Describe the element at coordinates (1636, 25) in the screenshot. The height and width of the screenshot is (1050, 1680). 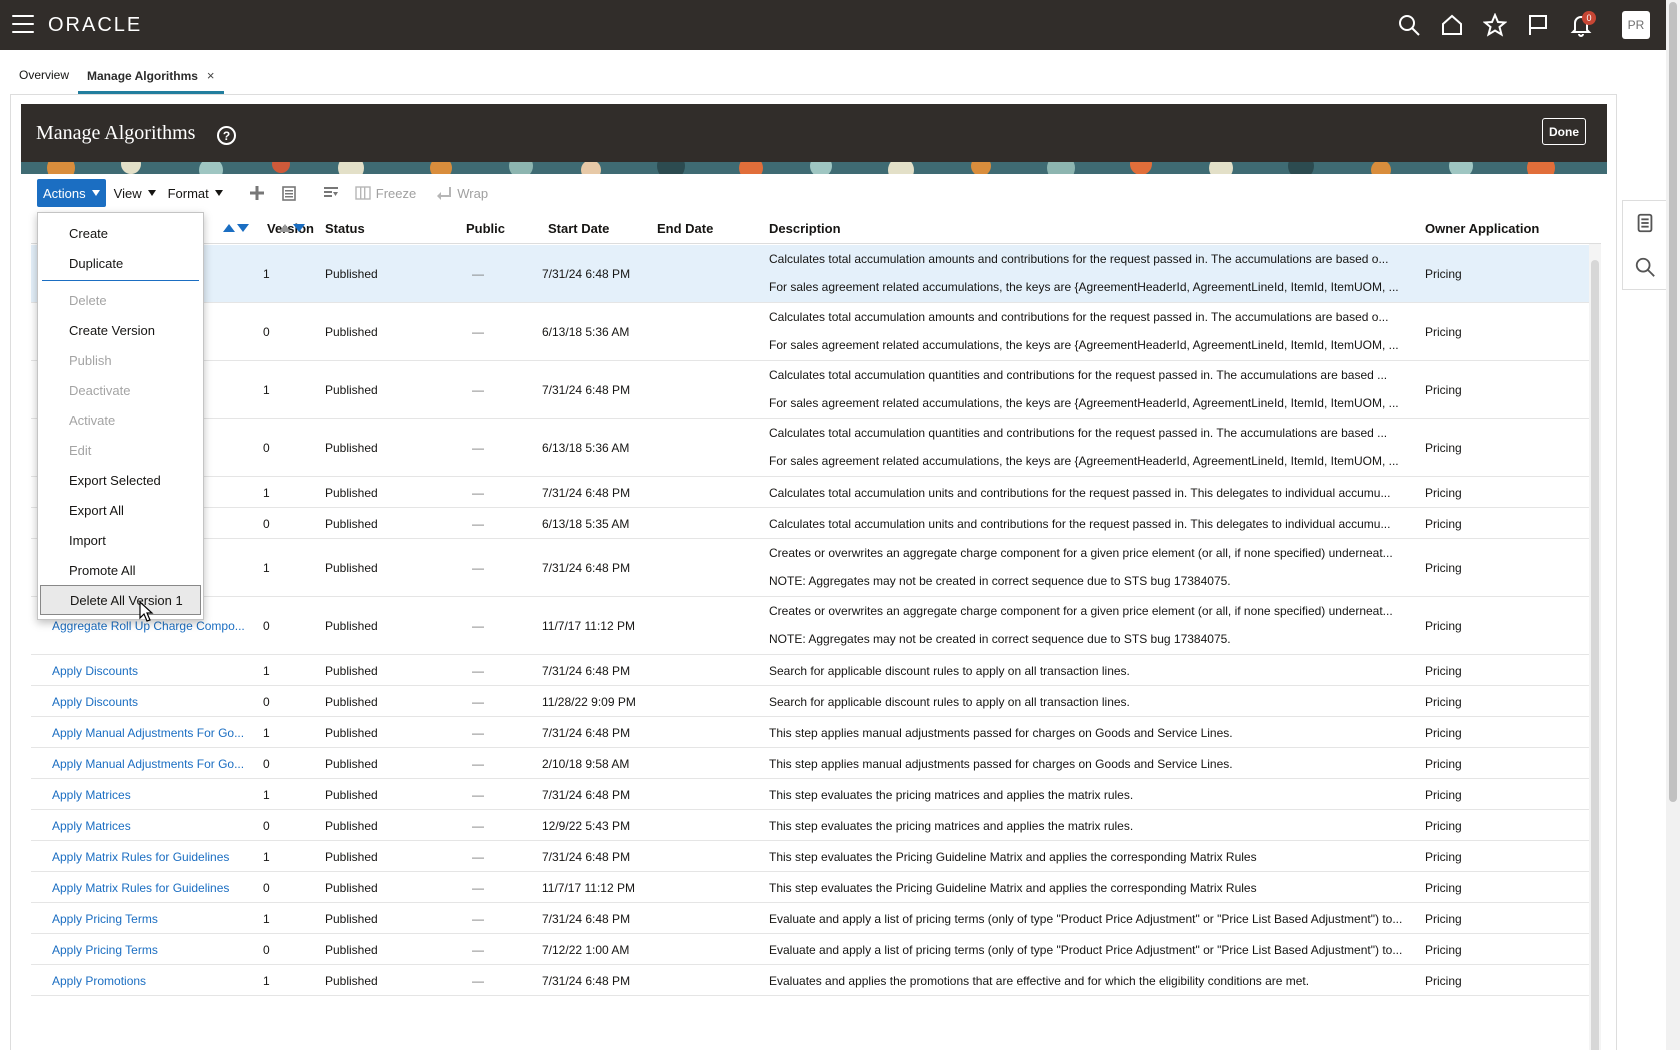
I see `user-avatar: PR` at that location.